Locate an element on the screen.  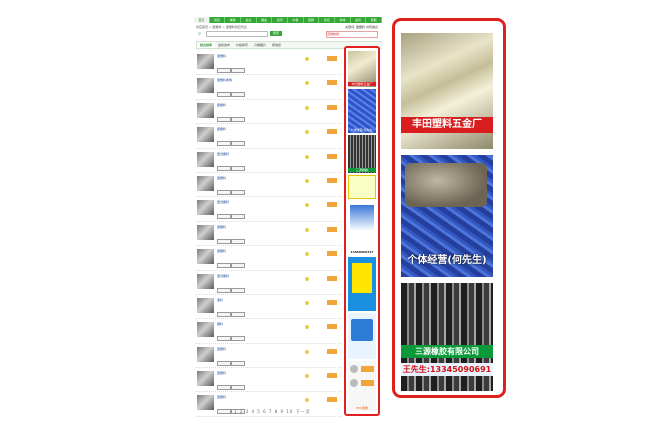
nav-item: 展会 is located at coordinates (265, 20).